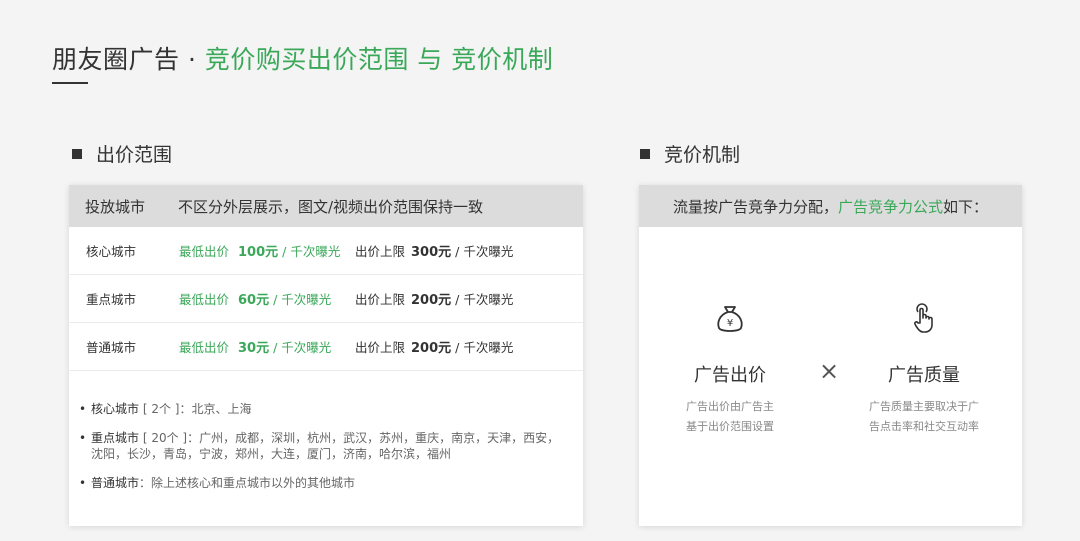 This screenshot has height=541, width=1080. Describe the element at coordinates (303, 59) in the screenshot. I see `page-title: 朋友圈广告 · 竞价购买出价范围 与 竞价机制` at that location.